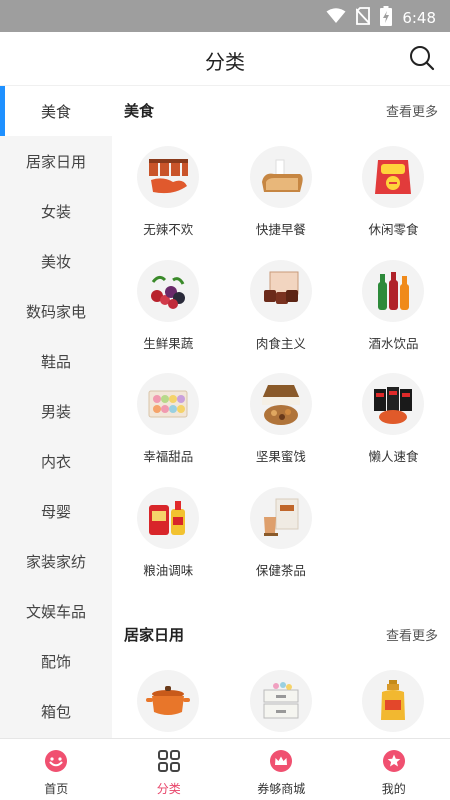 Image resolution: width=450 pixels, height=800 pixels. What do you see at coordinates (336, 18) in the screenshot?
I see `wifi-icon` at bounding box center [336, 18].